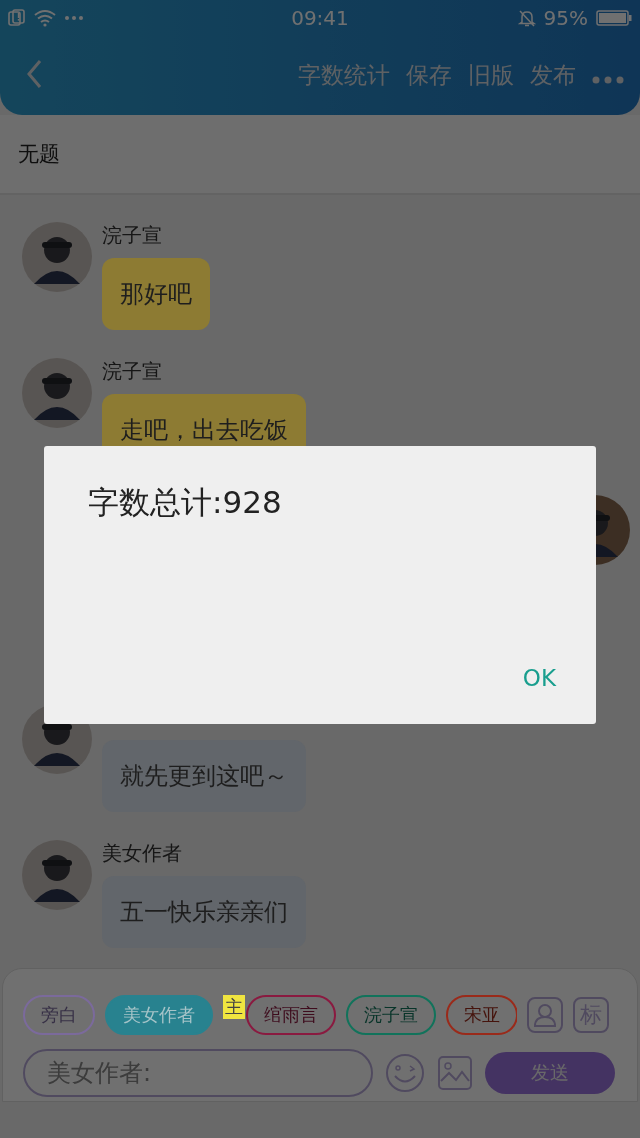 Image resolution: width=640 pixels, height=1138 pixels. What do you see at coordinates (291, 1015) in the screenshot?
I see `role-chip: 绾雨言` at bounding box center [291, 1015].